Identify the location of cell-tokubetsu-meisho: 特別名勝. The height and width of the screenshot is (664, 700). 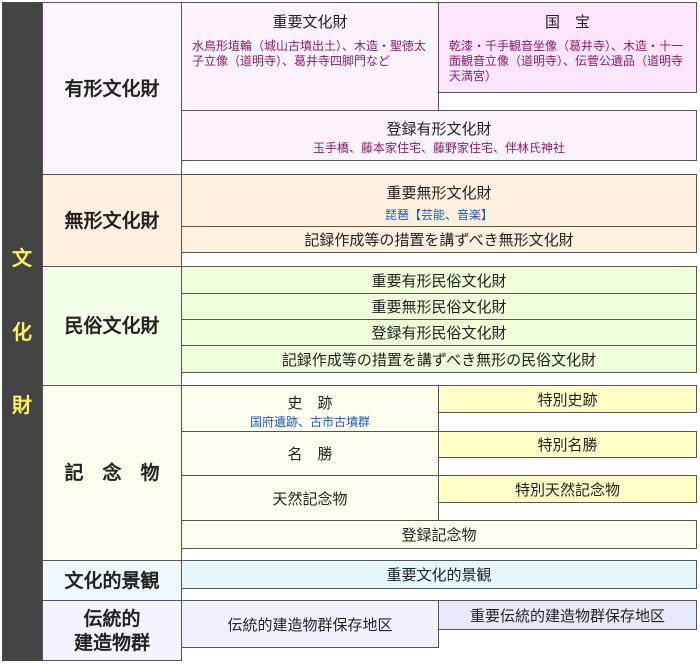
(567, 444).